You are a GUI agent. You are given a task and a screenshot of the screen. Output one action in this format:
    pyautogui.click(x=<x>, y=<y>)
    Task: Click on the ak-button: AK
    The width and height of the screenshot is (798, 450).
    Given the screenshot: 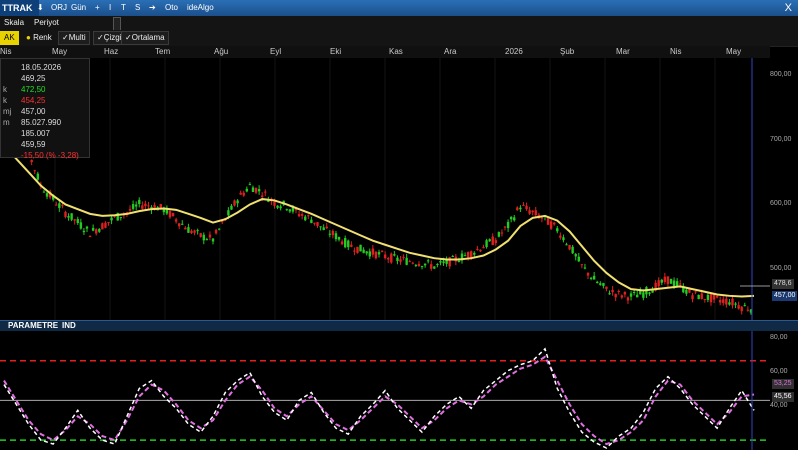 What is the action you would take?
    pyautogui.click(x=9, y=38)
    